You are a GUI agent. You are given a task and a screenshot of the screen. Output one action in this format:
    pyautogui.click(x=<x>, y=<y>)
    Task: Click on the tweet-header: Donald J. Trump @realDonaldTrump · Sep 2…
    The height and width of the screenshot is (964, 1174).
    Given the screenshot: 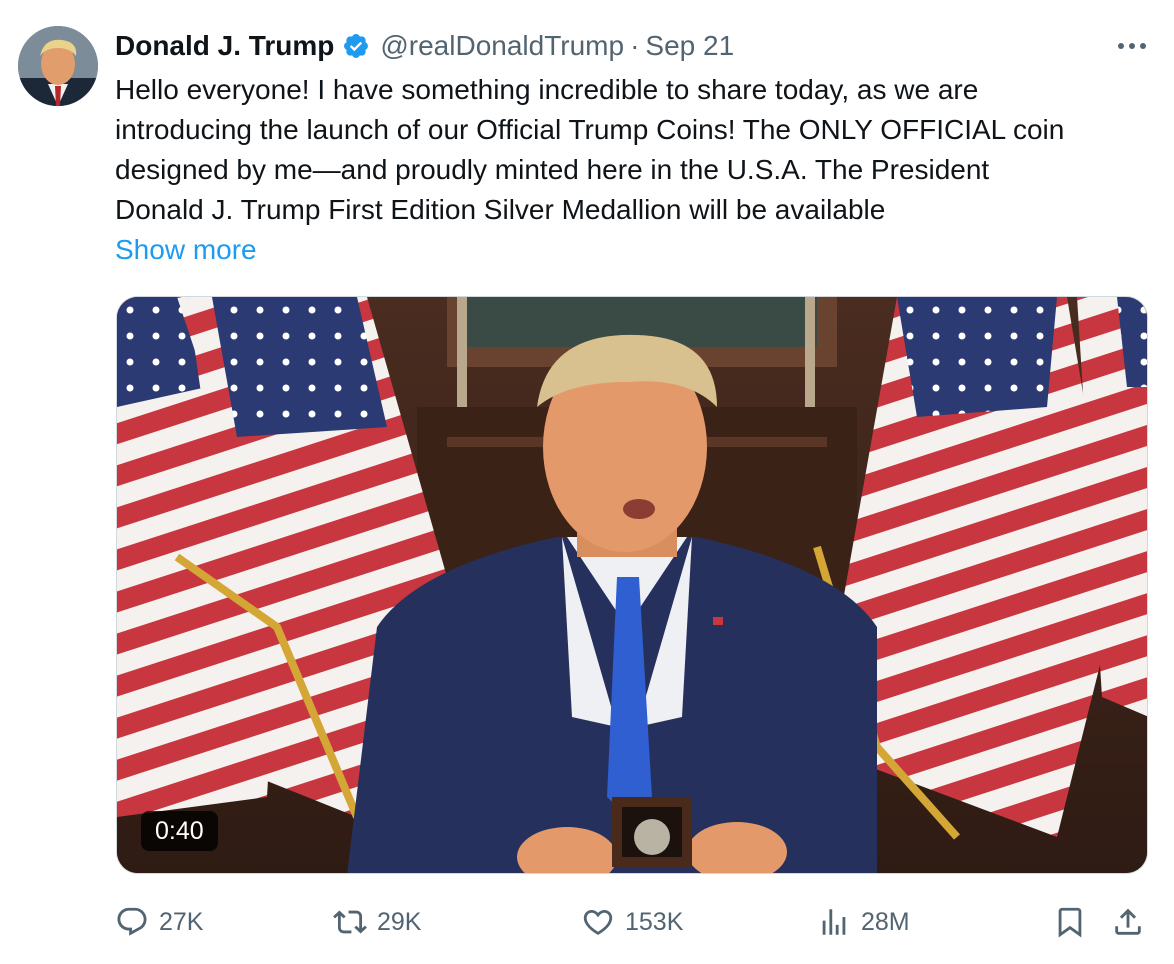 What is the action you would take?
    pyautogui.click(x=632, y=46)
    